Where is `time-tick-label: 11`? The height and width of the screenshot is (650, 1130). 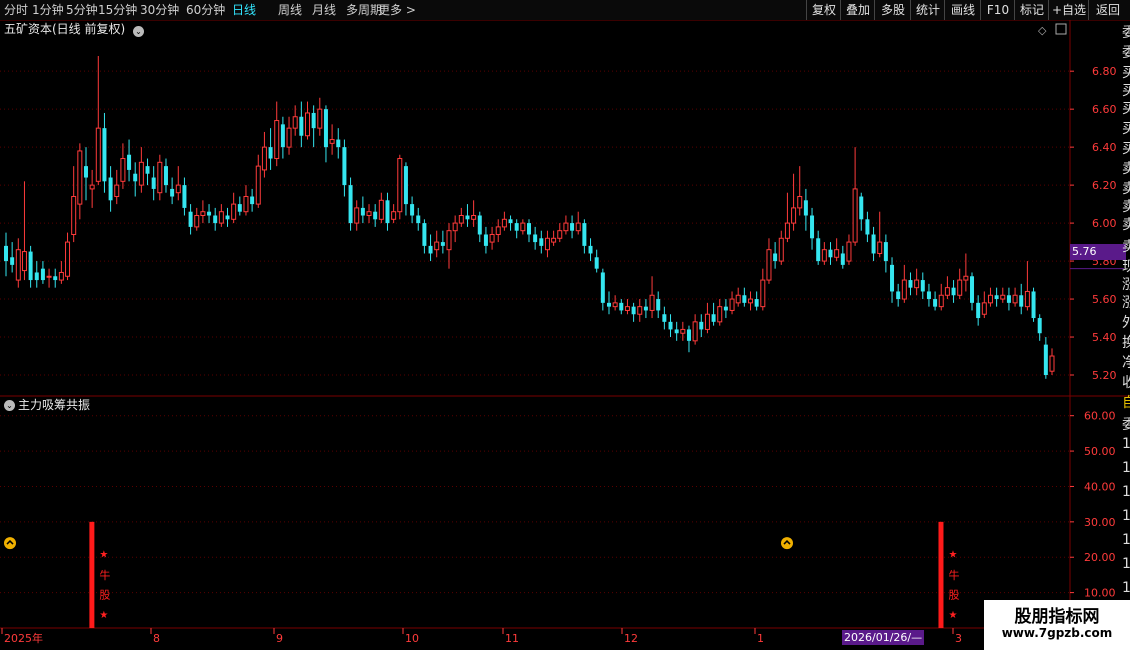
time-tick-label: 11 is located at coordinates (512, 638).